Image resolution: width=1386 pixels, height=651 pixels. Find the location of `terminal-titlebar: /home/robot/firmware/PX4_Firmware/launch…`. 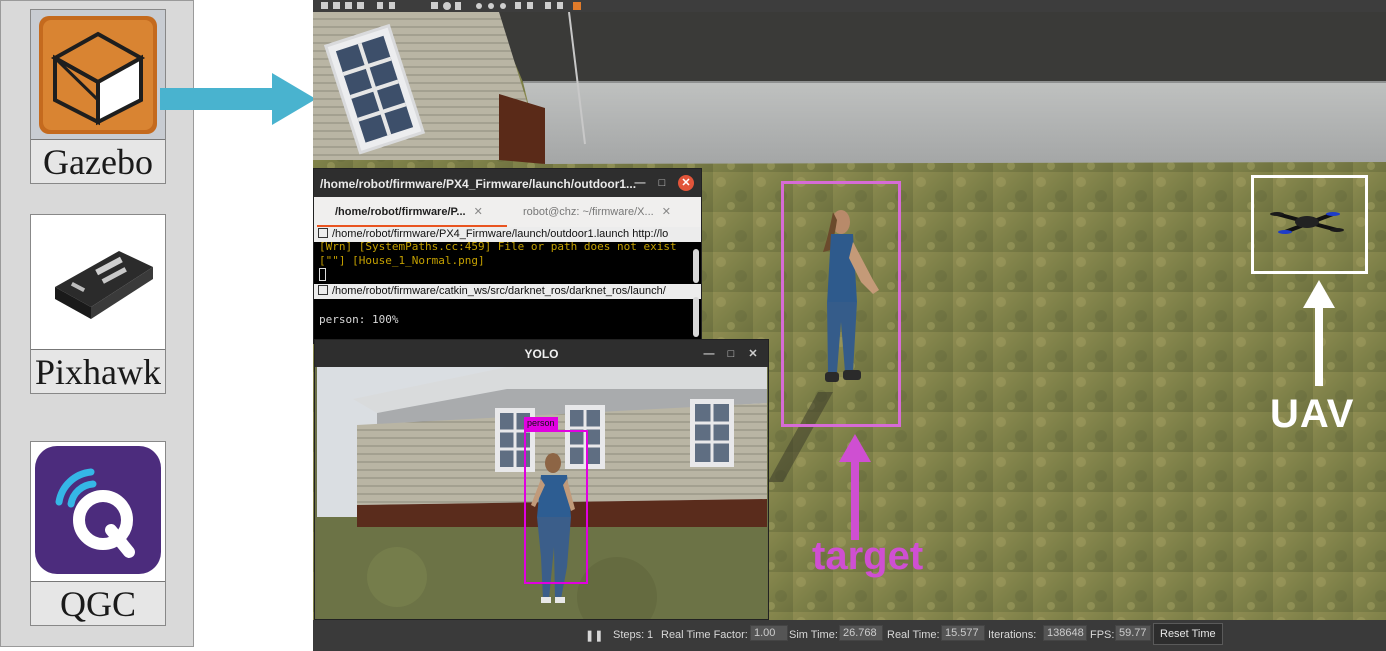

terminal-titlebar: /home/robot/firmware/PX4_Firmware/launch… is located at coordinates (507, 183).